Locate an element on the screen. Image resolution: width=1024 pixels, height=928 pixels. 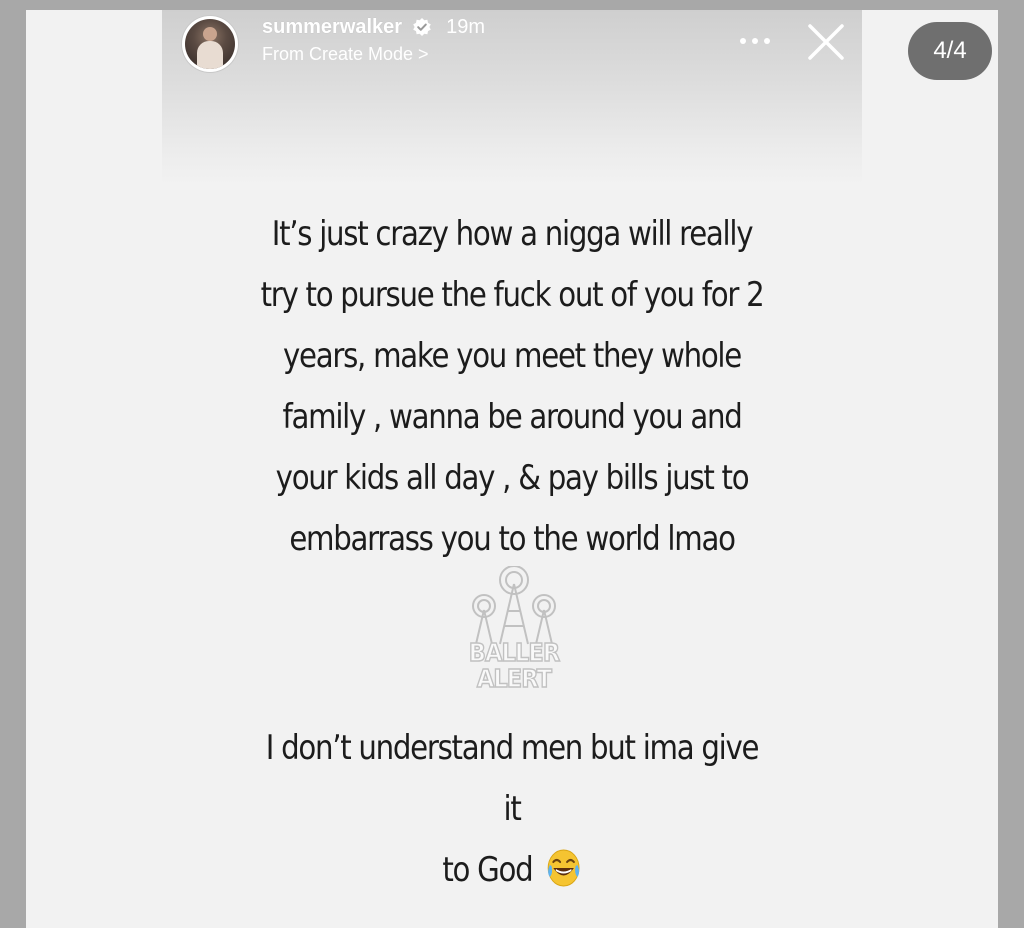
avatar-photo is located at coordinates (210, 44).